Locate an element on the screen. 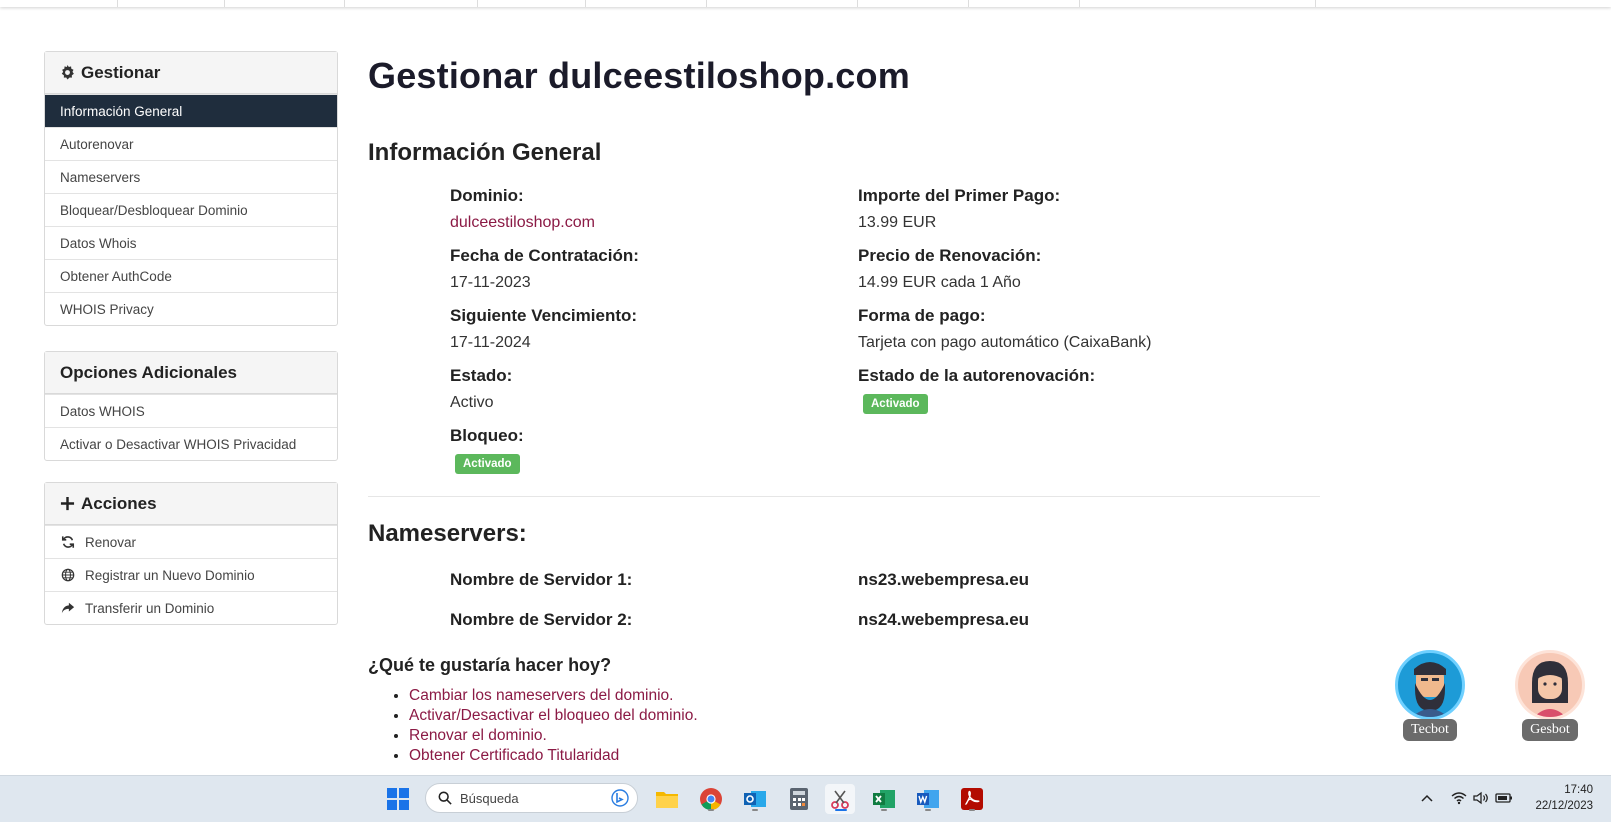  page-title: Gestionar dulceestiloshop.com is located at coordinates (639, 75).